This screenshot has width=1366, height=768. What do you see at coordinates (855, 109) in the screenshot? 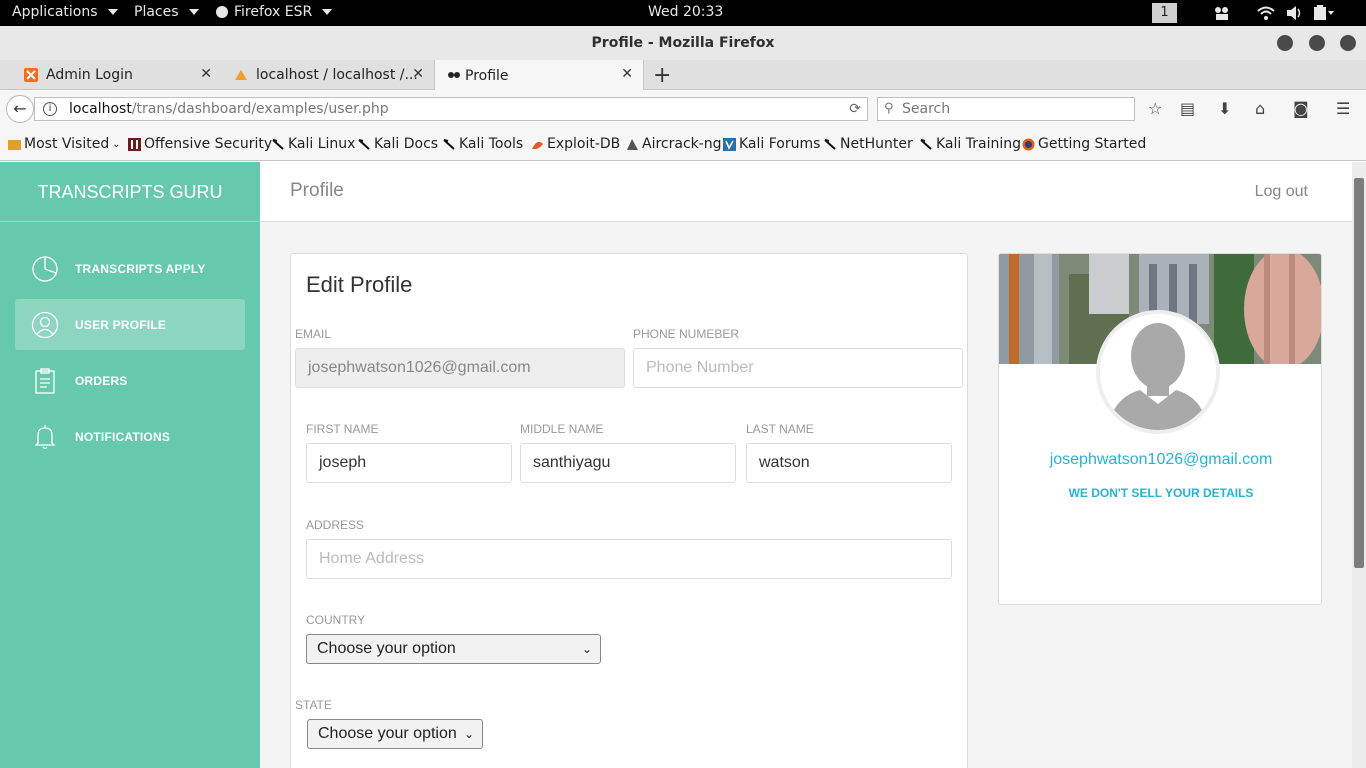
I see `reload-icon: ⟳` at bounding box center [855, 109].